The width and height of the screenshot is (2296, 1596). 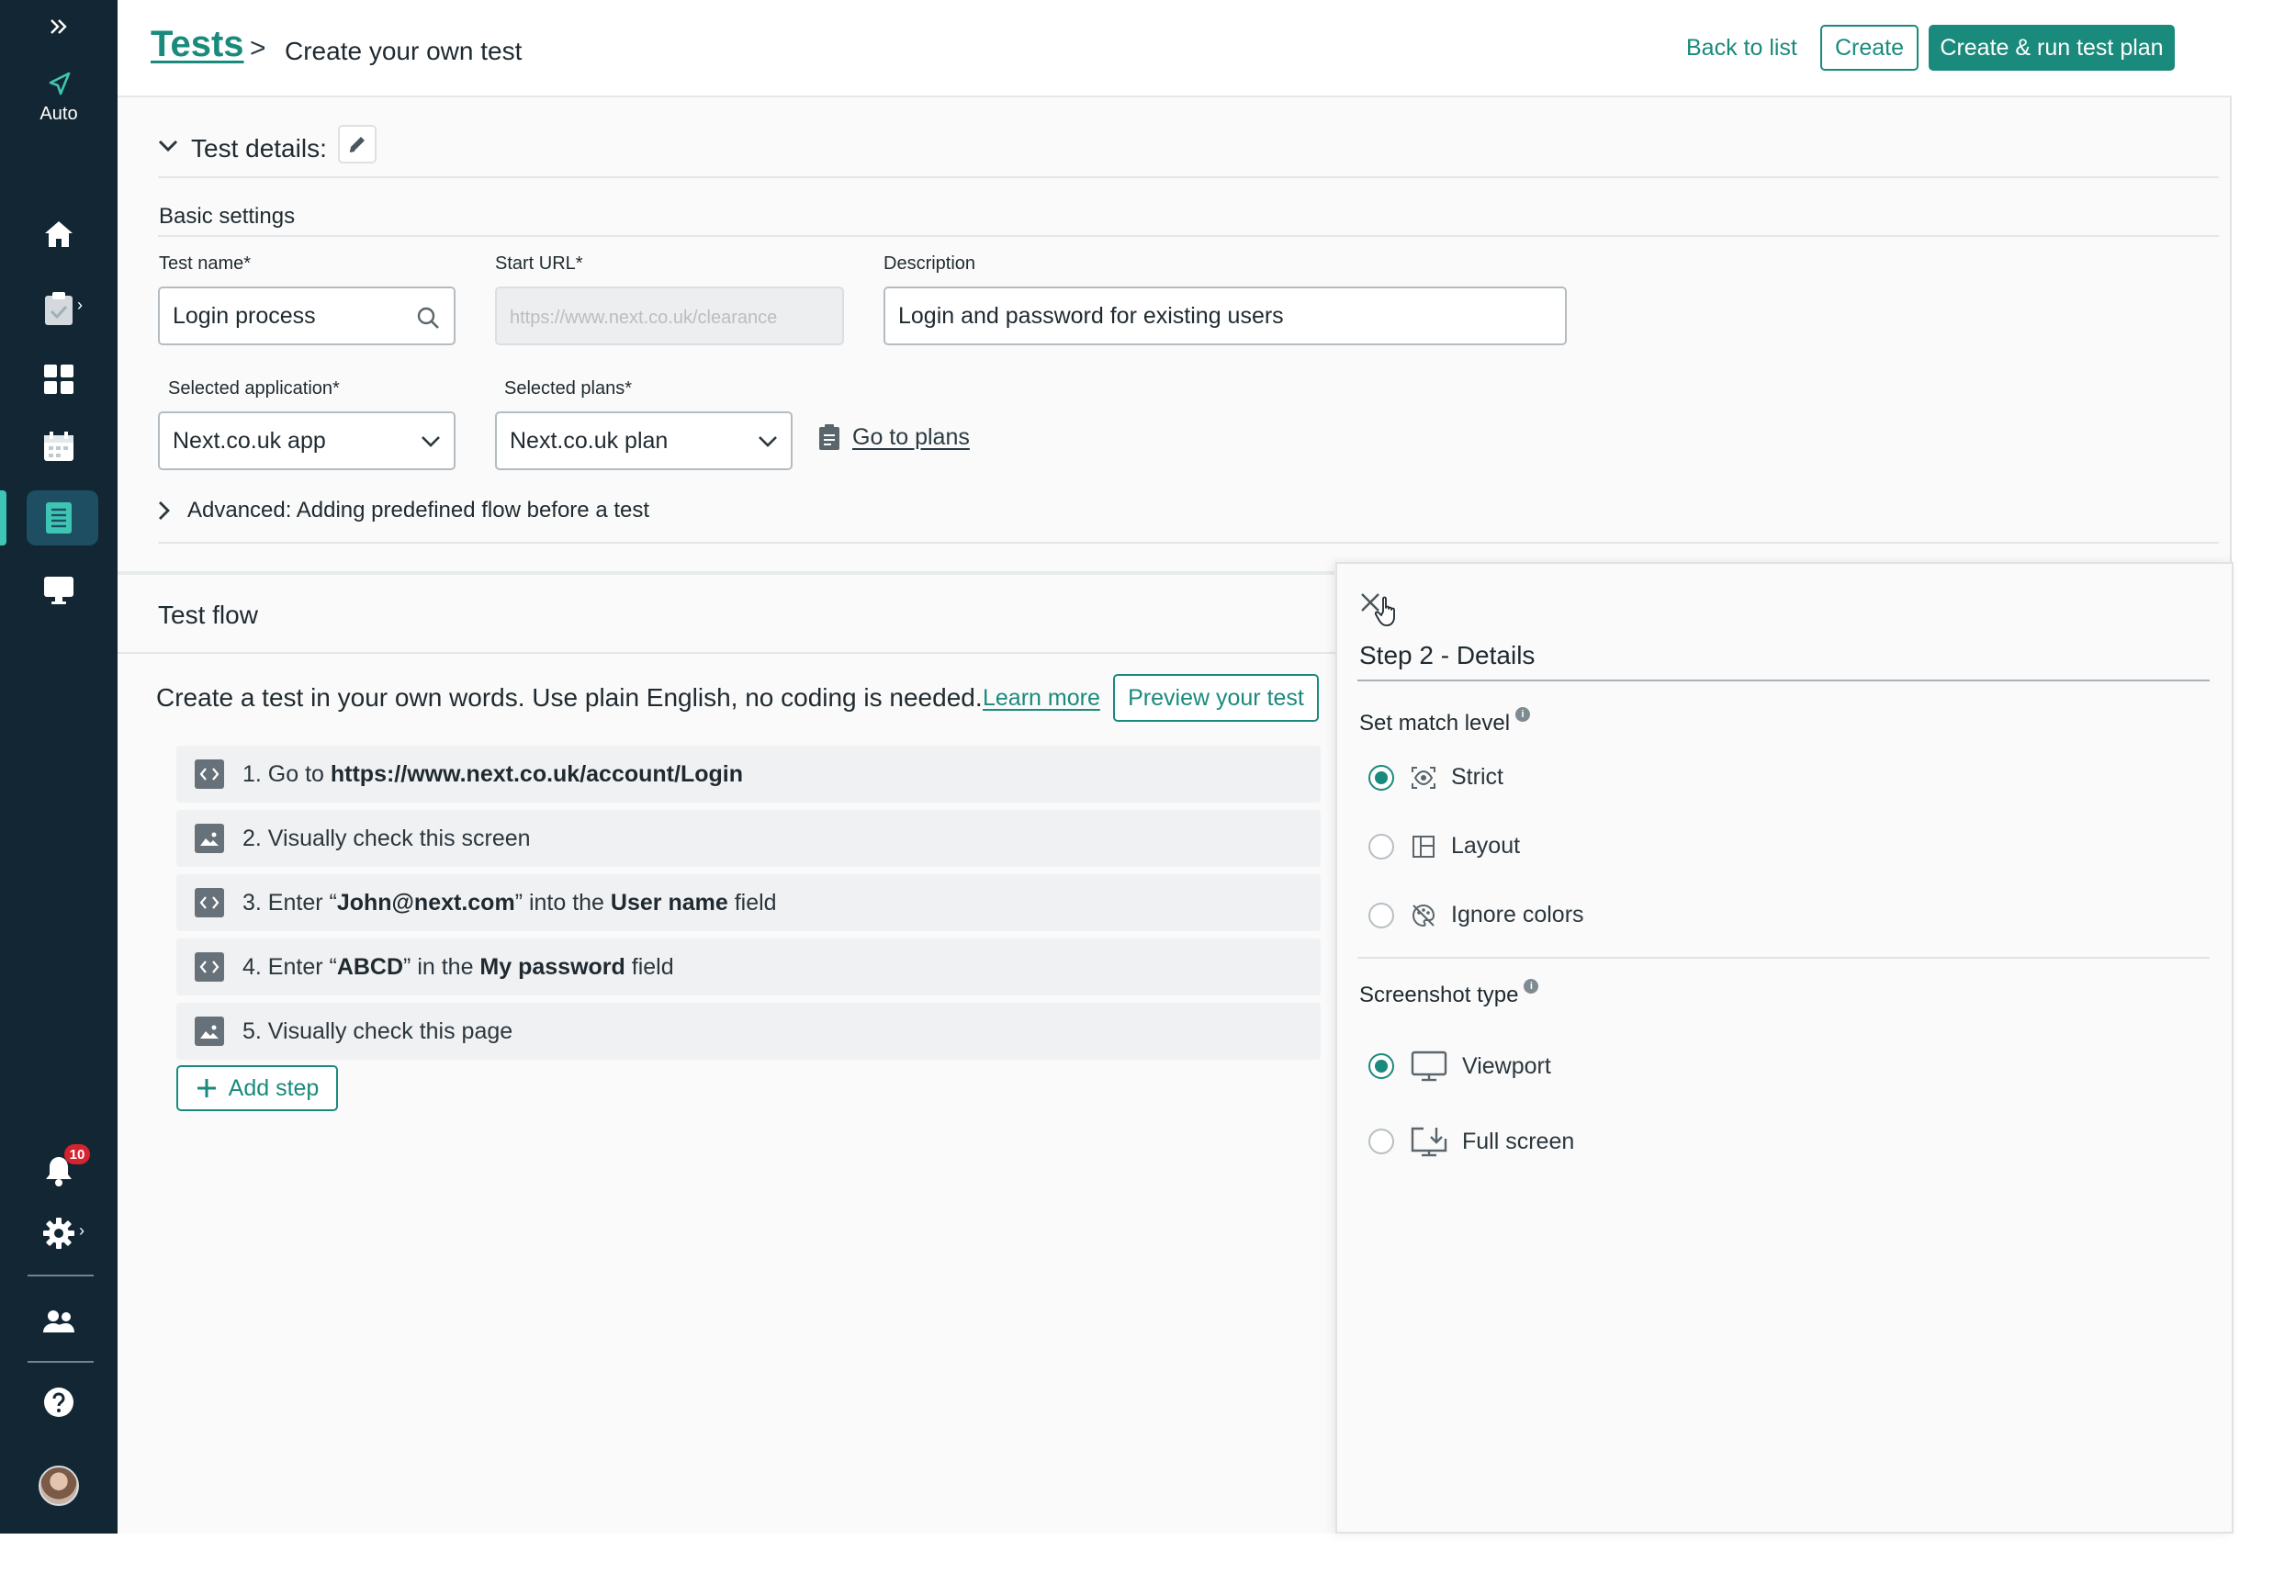 I want to click on step-row: 4. Enter “ABCD” in the My password field, so click(x=748, y=967).